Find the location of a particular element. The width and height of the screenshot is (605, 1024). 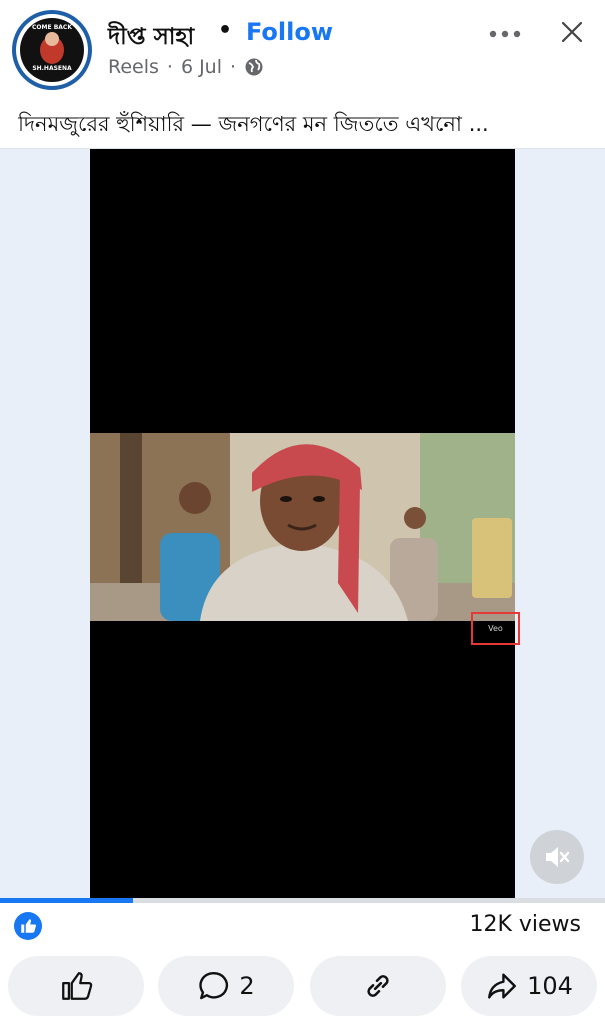

speaker-muted-icon is located at coordinates (558, 857).